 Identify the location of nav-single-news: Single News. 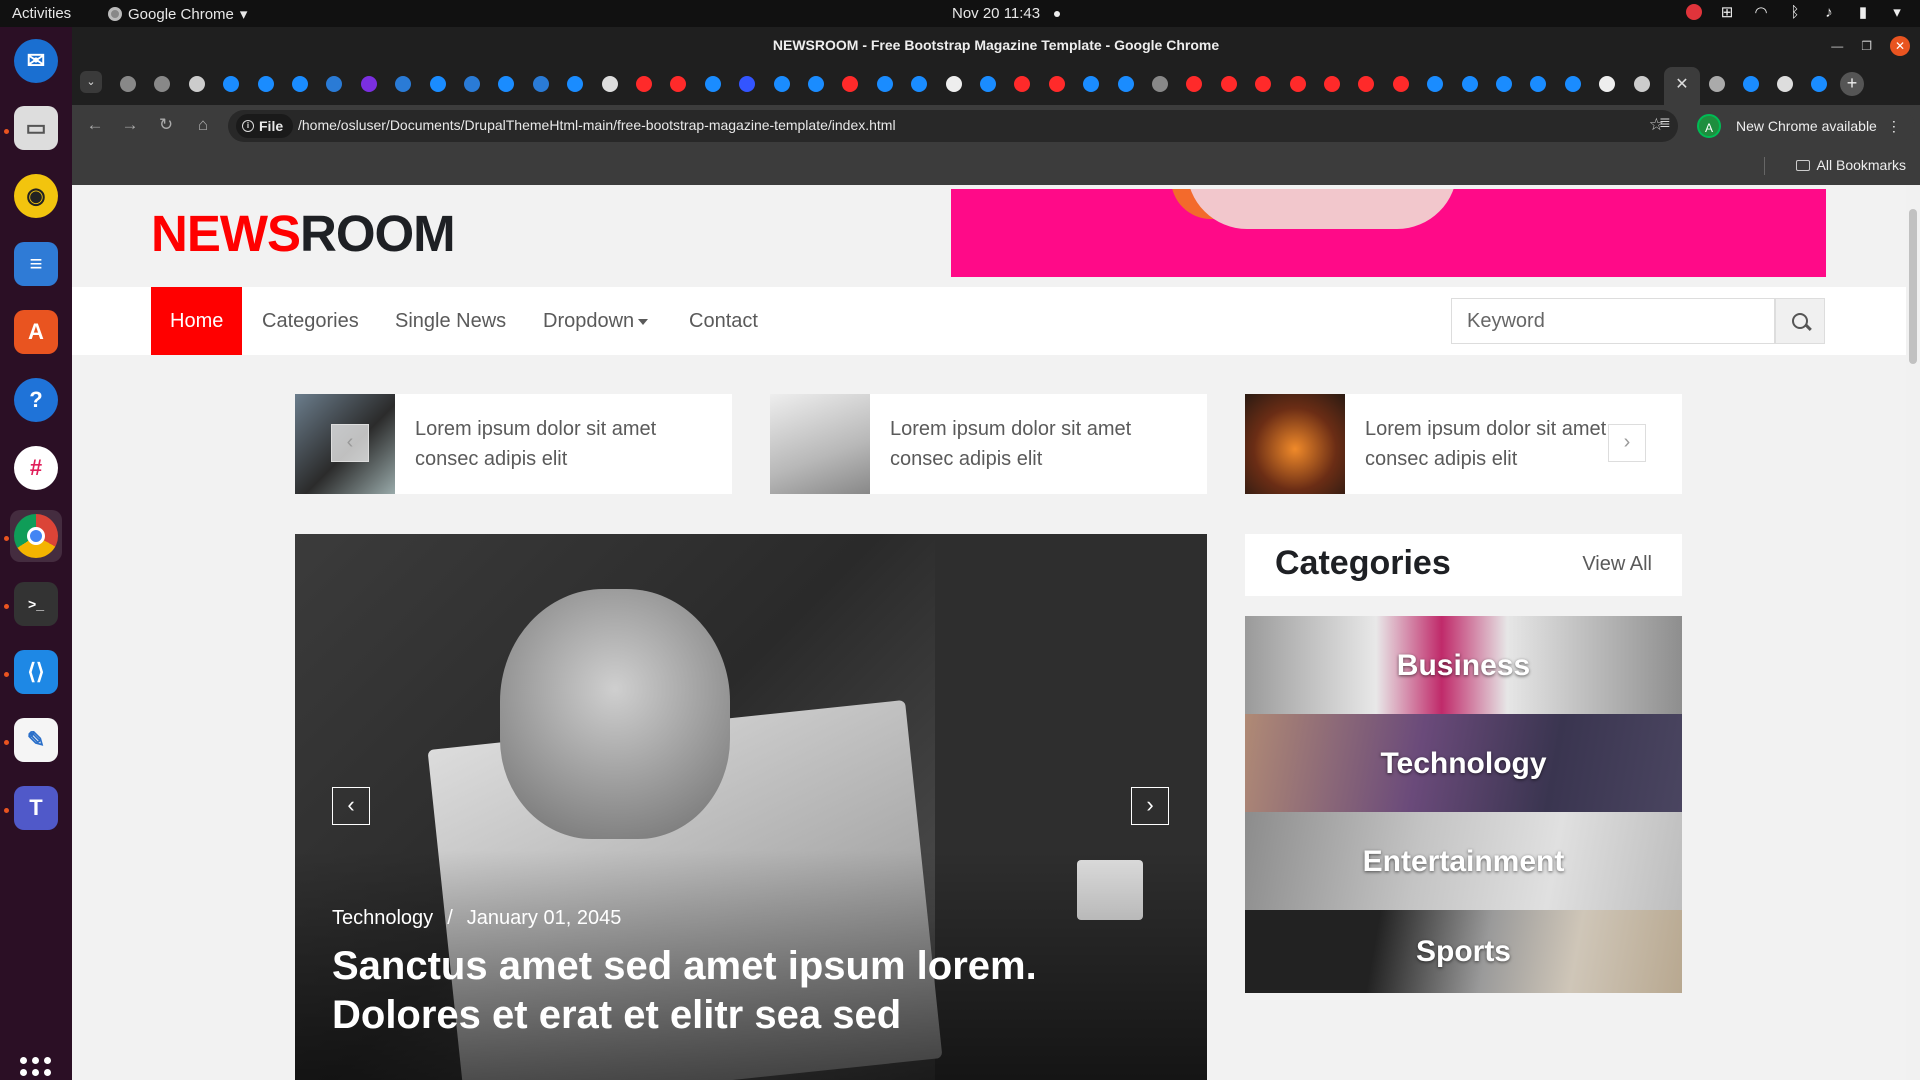
(450, 321).